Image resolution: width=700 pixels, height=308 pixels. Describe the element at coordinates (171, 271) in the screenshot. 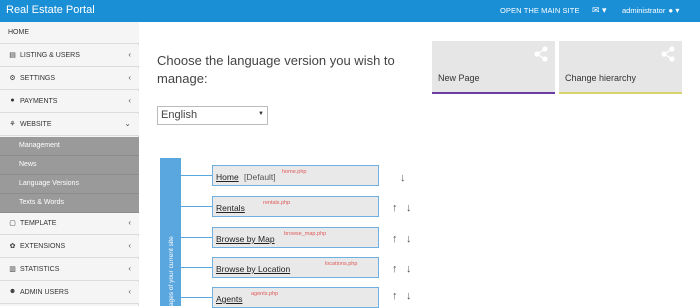

I see `site-tree-root-label: ages of your current site` at that location.